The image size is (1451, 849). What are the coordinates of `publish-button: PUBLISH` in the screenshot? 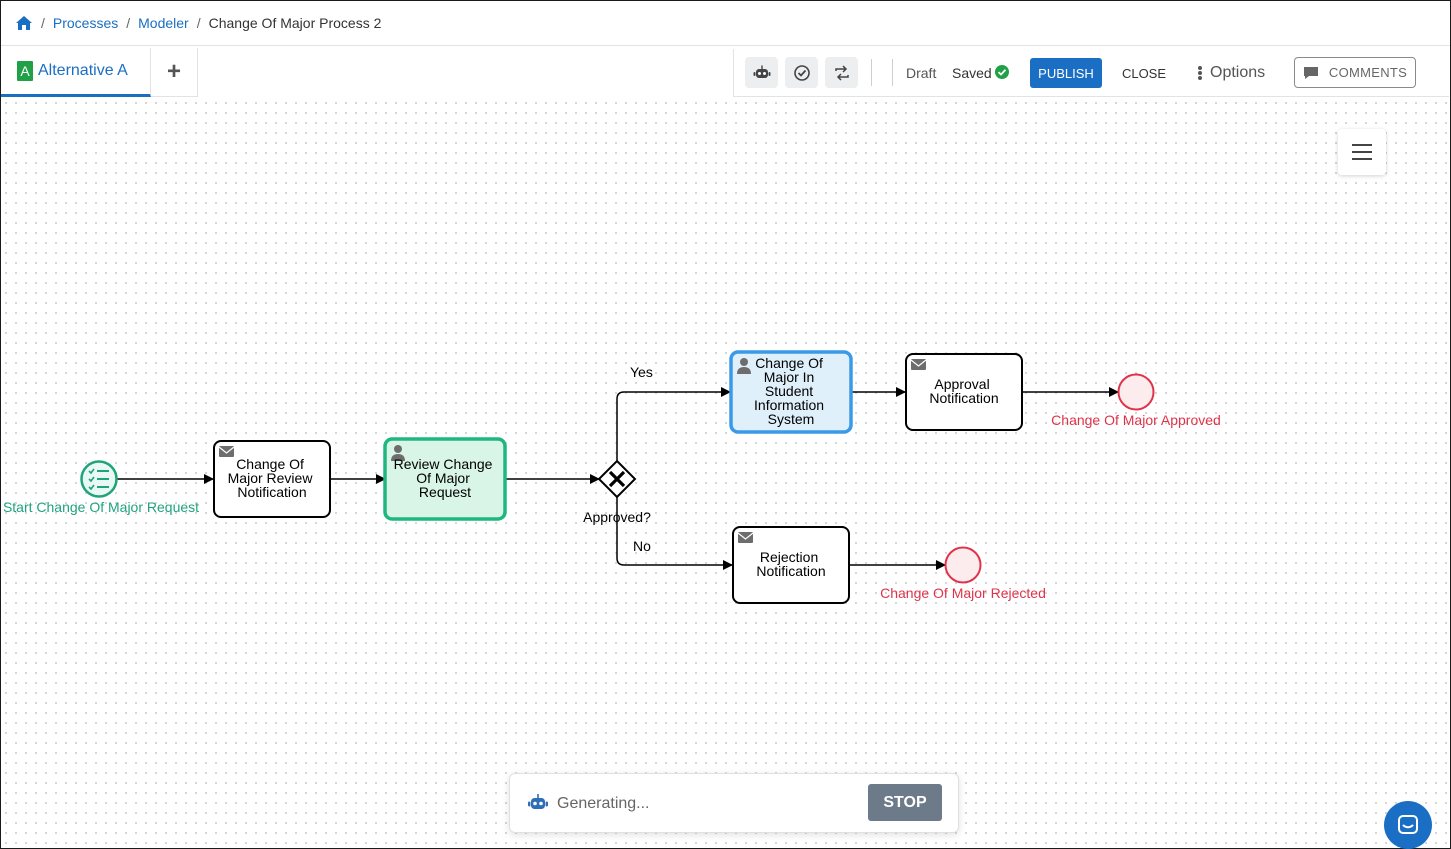 It's located at (1066, 73).